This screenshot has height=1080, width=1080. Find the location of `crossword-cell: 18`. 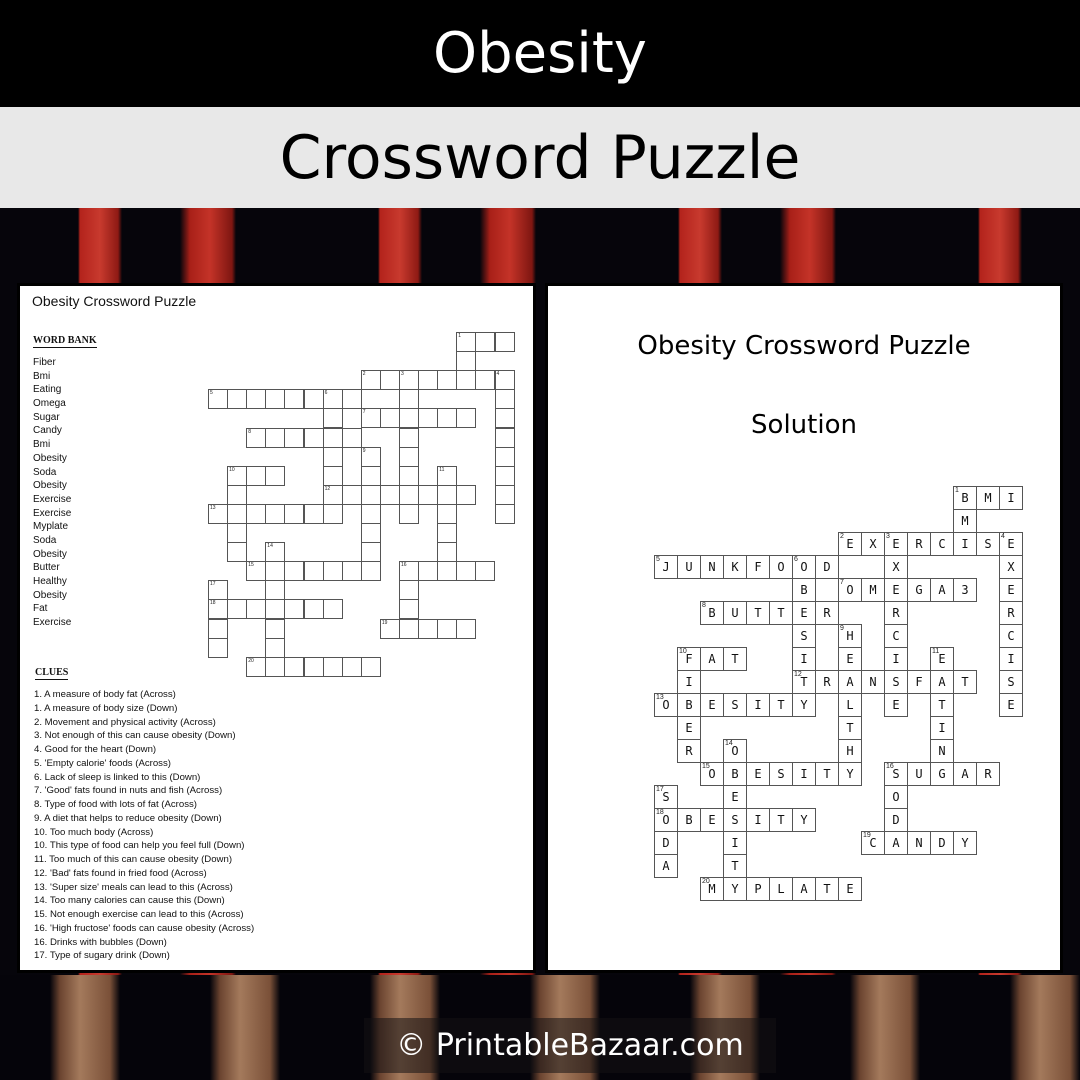

crossword-cell: 18 is located at coordinates (218, 609).